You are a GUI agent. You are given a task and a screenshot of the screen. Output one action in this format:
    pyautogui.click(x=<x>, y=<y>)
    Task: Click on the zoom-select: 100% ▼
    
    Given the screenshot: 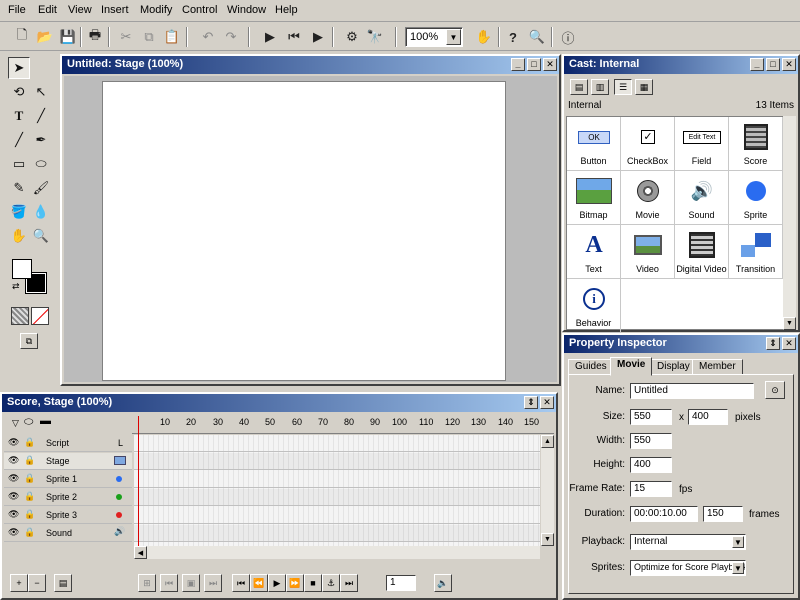 What is the action you would take?
    pyautogui.click(x=434, y=37)
    